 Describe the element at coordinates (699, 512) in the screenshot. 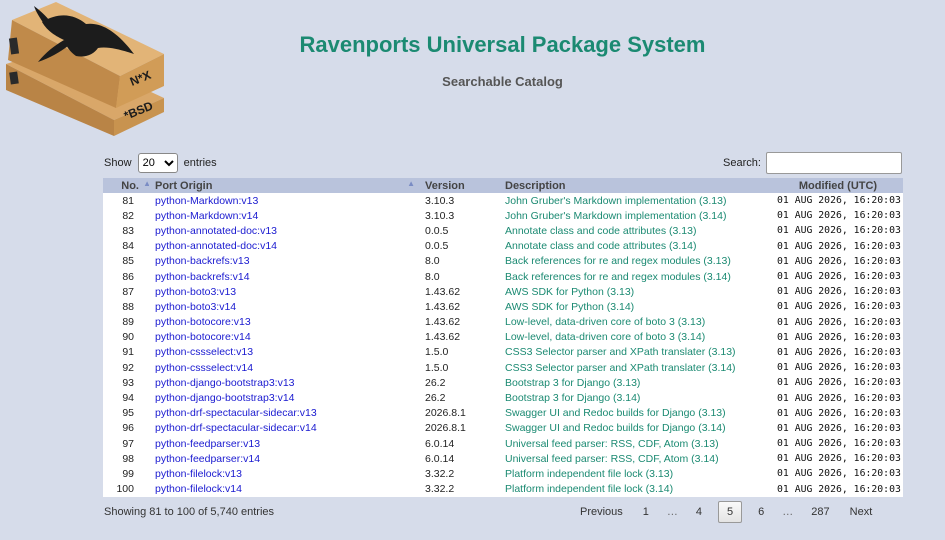

I see `page-button-4: 4` at that location.